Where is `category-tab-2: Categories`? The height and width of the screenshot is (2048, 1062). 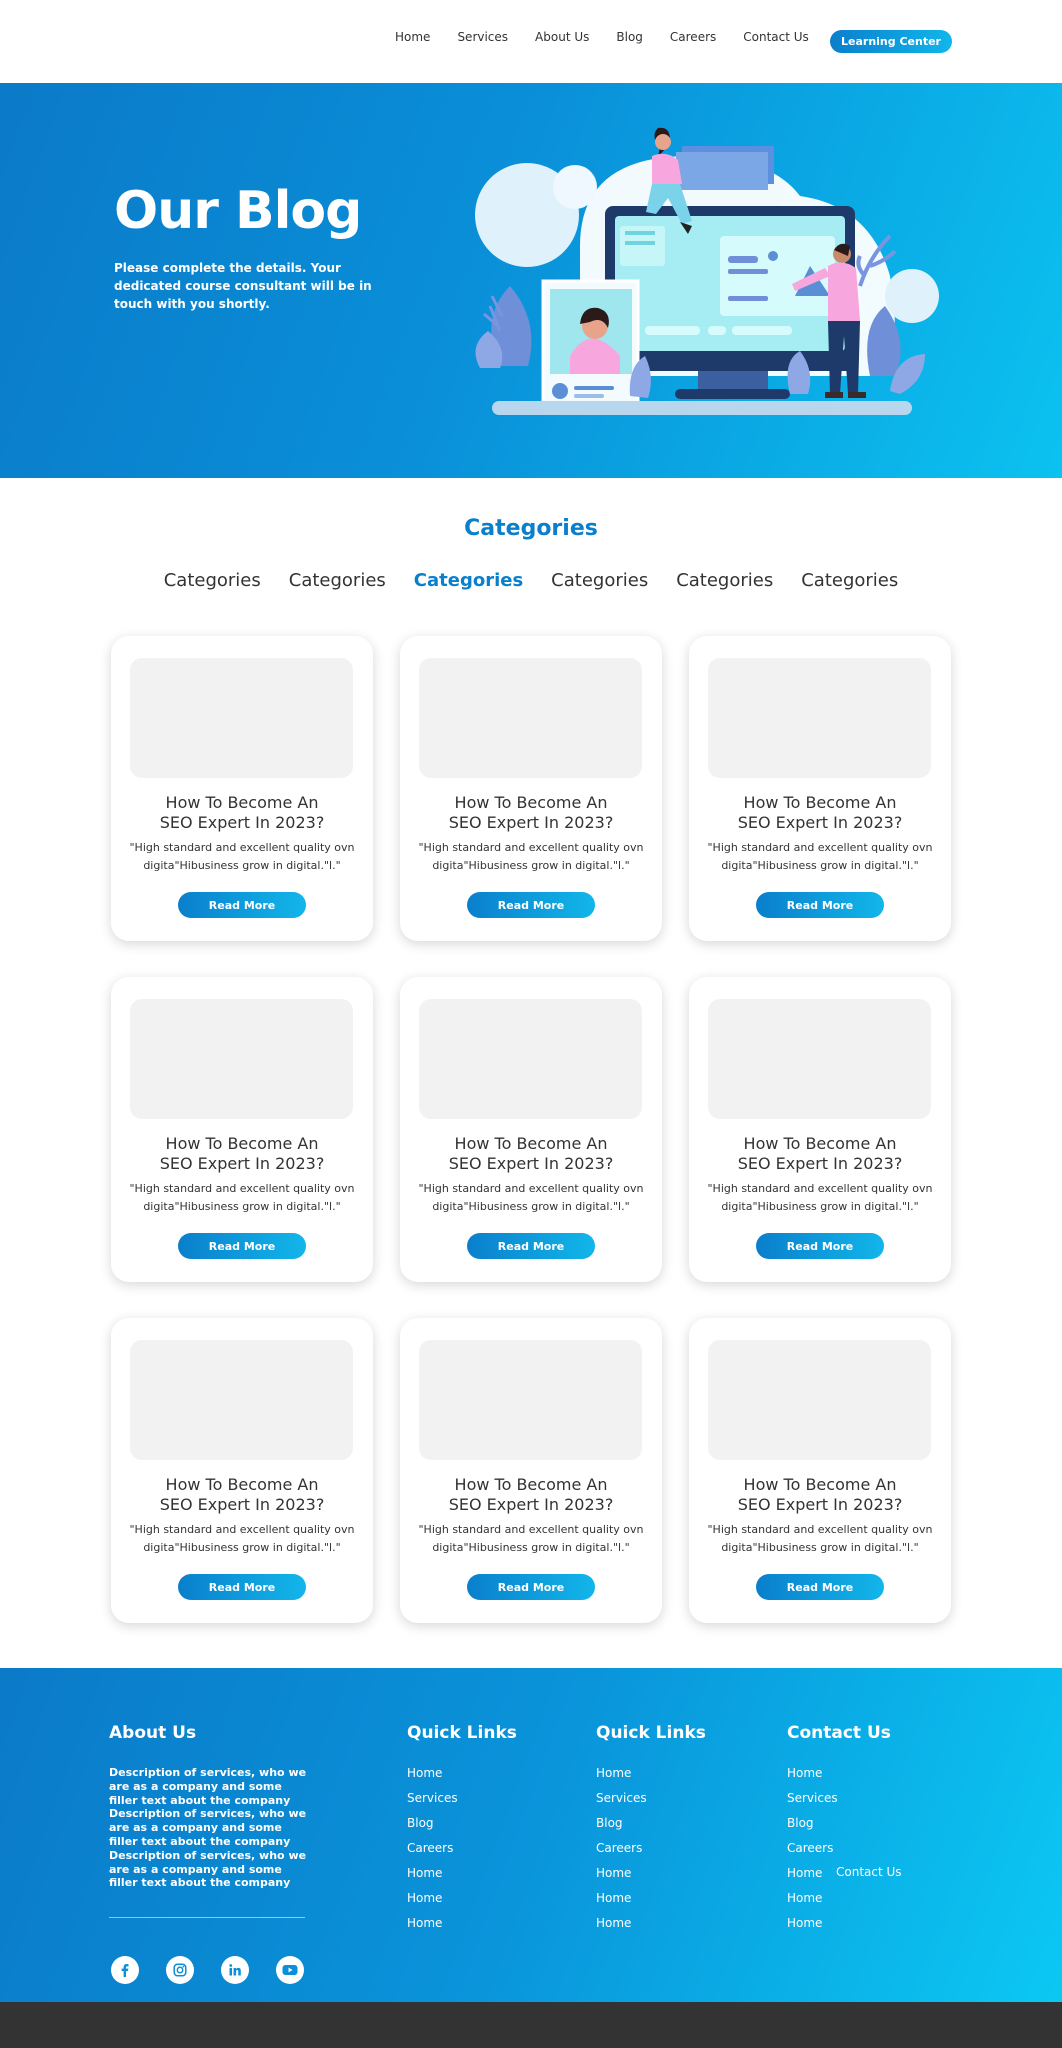
category-tab-2: Categories is located at coordinates (337, 580).